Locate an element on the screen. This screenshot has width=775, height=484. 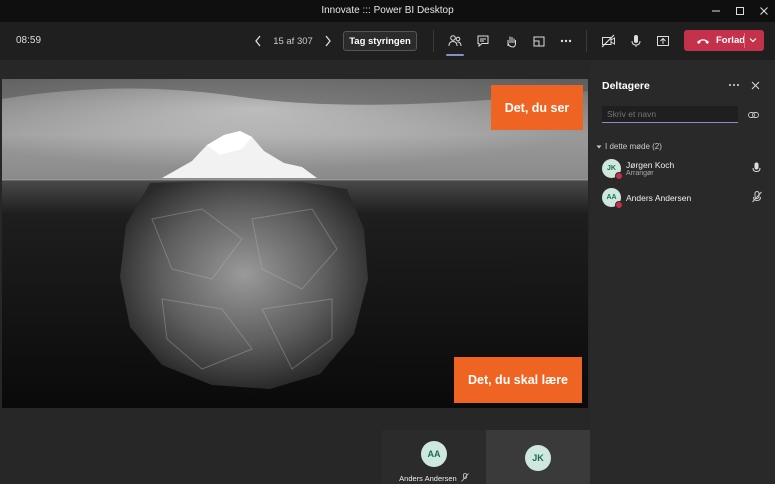
people-icon is located at coordinates (455, 41).